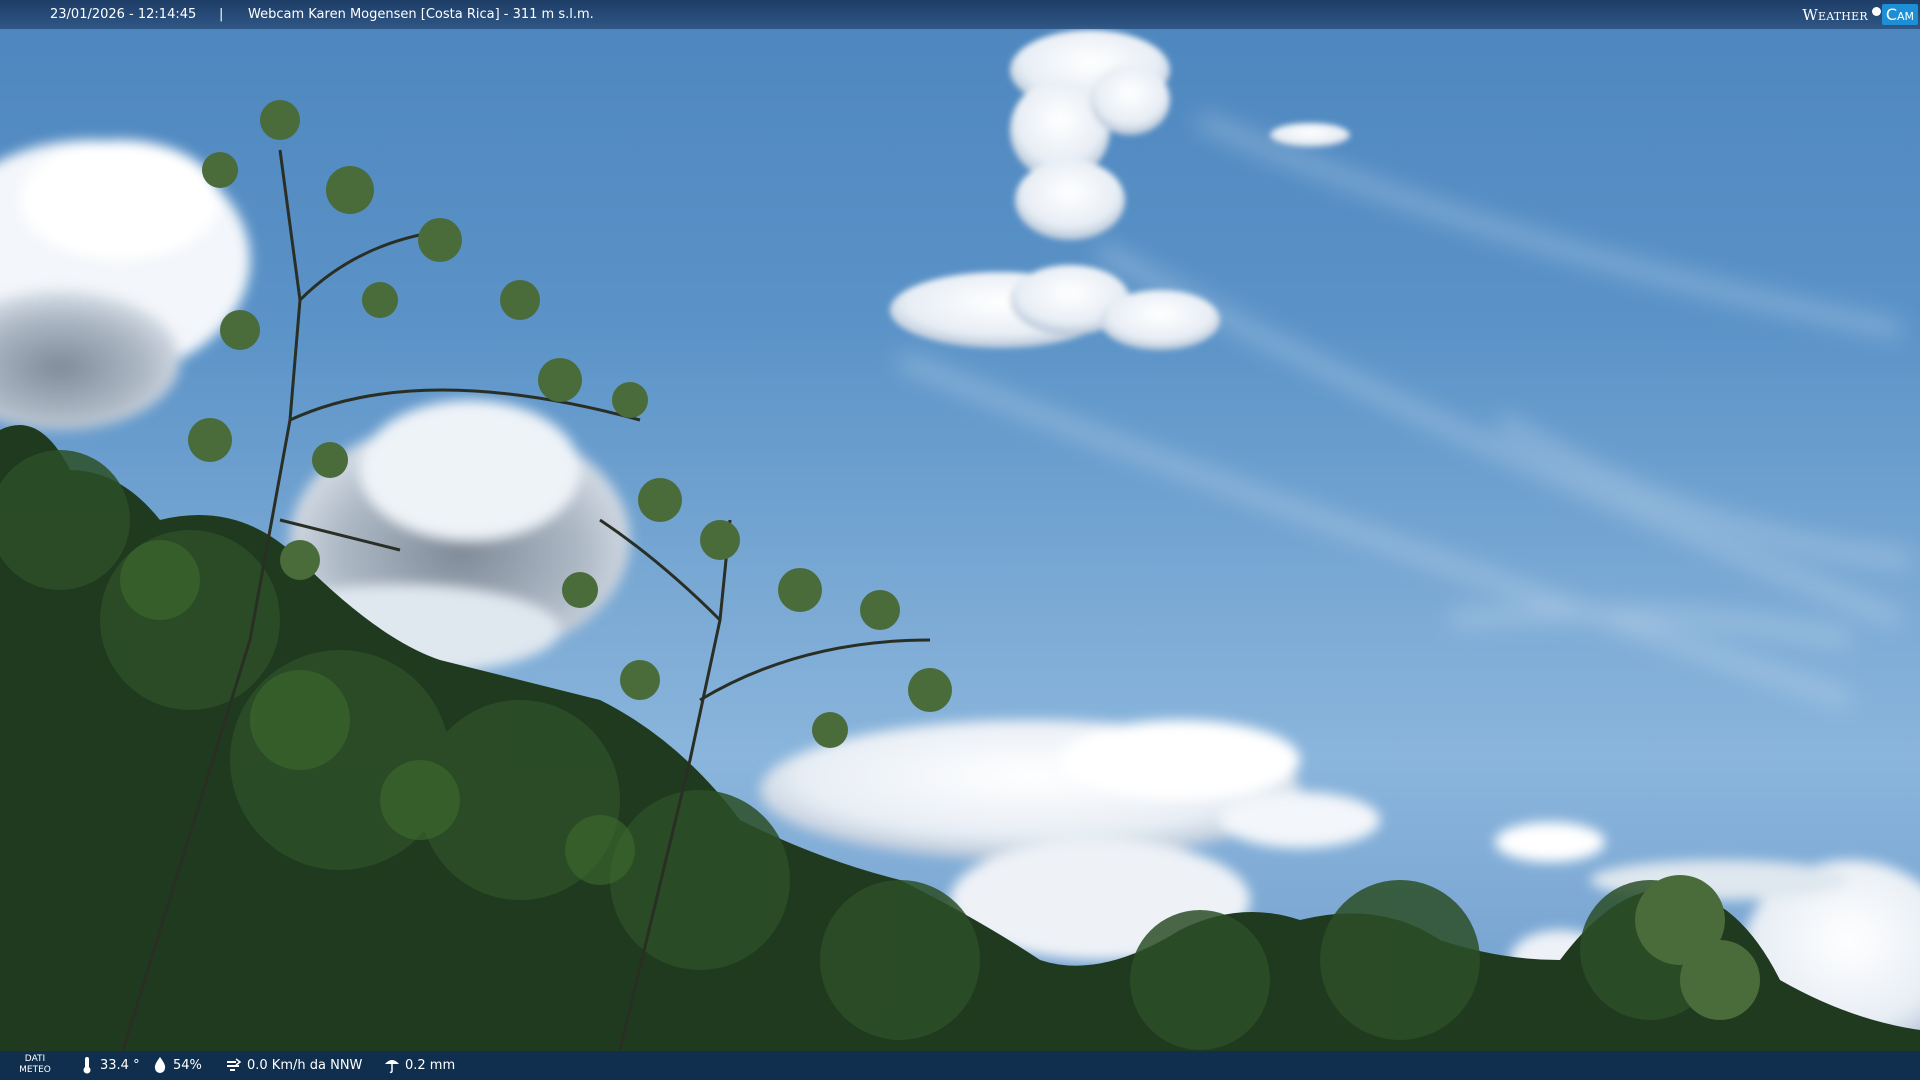 This screenshot has height=1080, width=1920. What do you see at coordinates (1899, 14) in the screenshot?
I see `logo-cam-text: Cam` at bounding box center [1899, 14].